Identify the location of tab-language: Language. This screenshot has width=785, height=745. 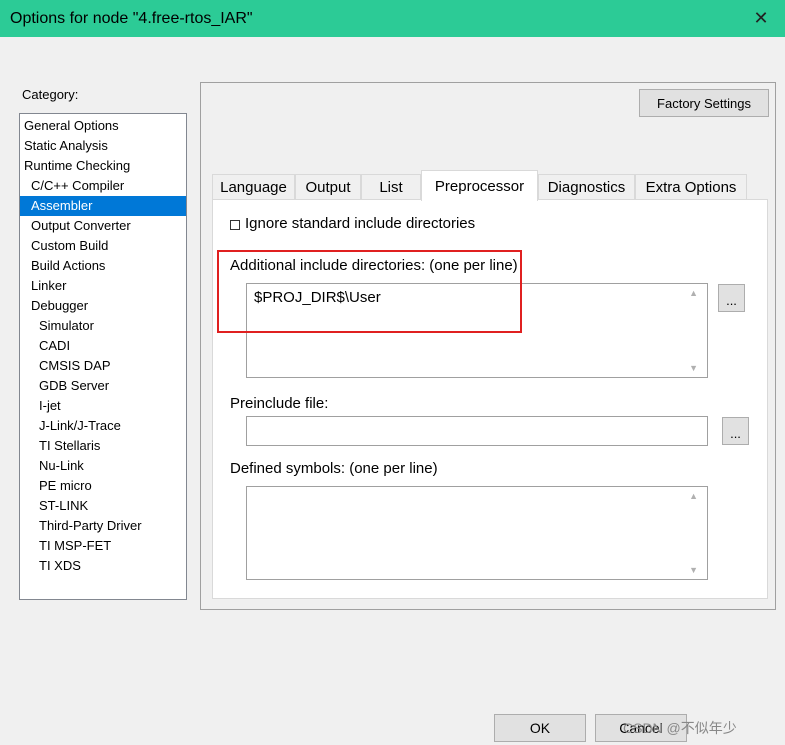
(253, 187).